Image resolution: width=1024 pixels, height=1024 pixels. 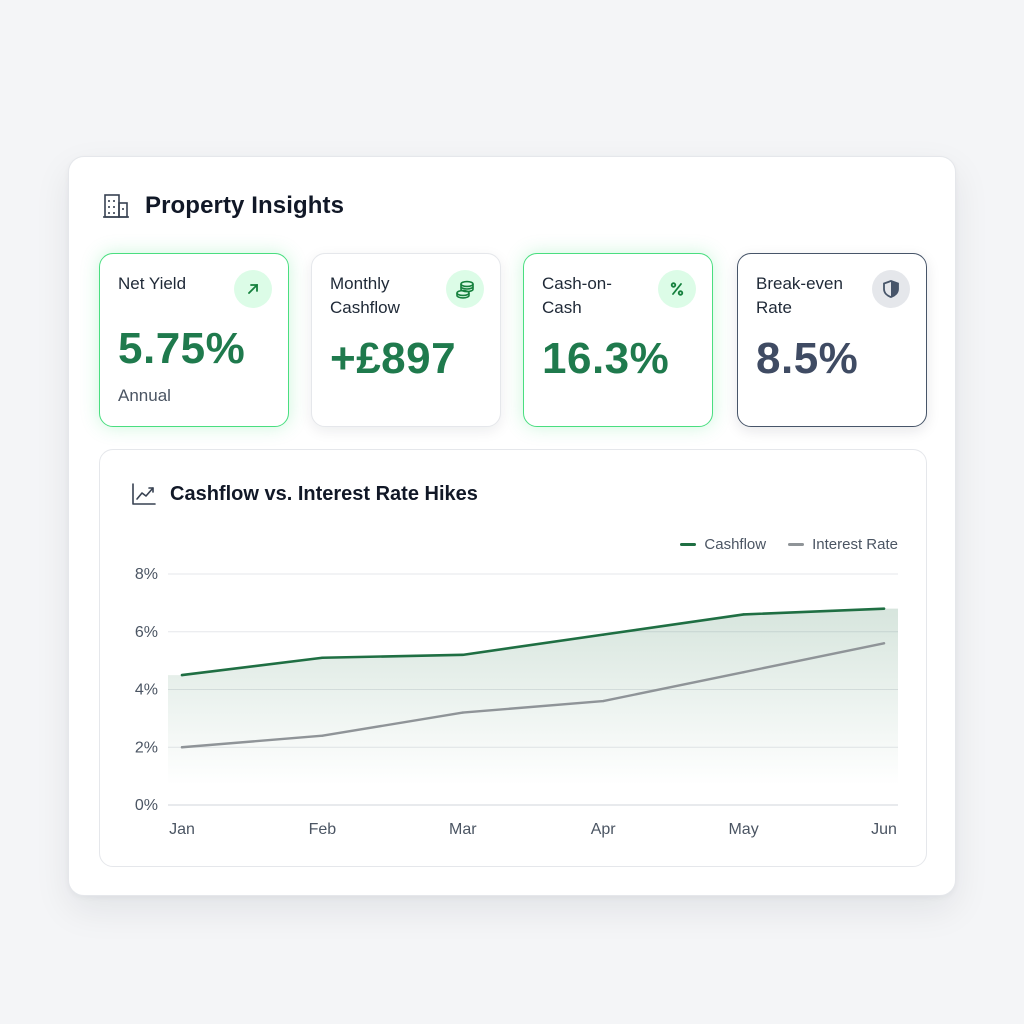 I want to click on x-tick-label: Feb, so click(x=323, y=829).